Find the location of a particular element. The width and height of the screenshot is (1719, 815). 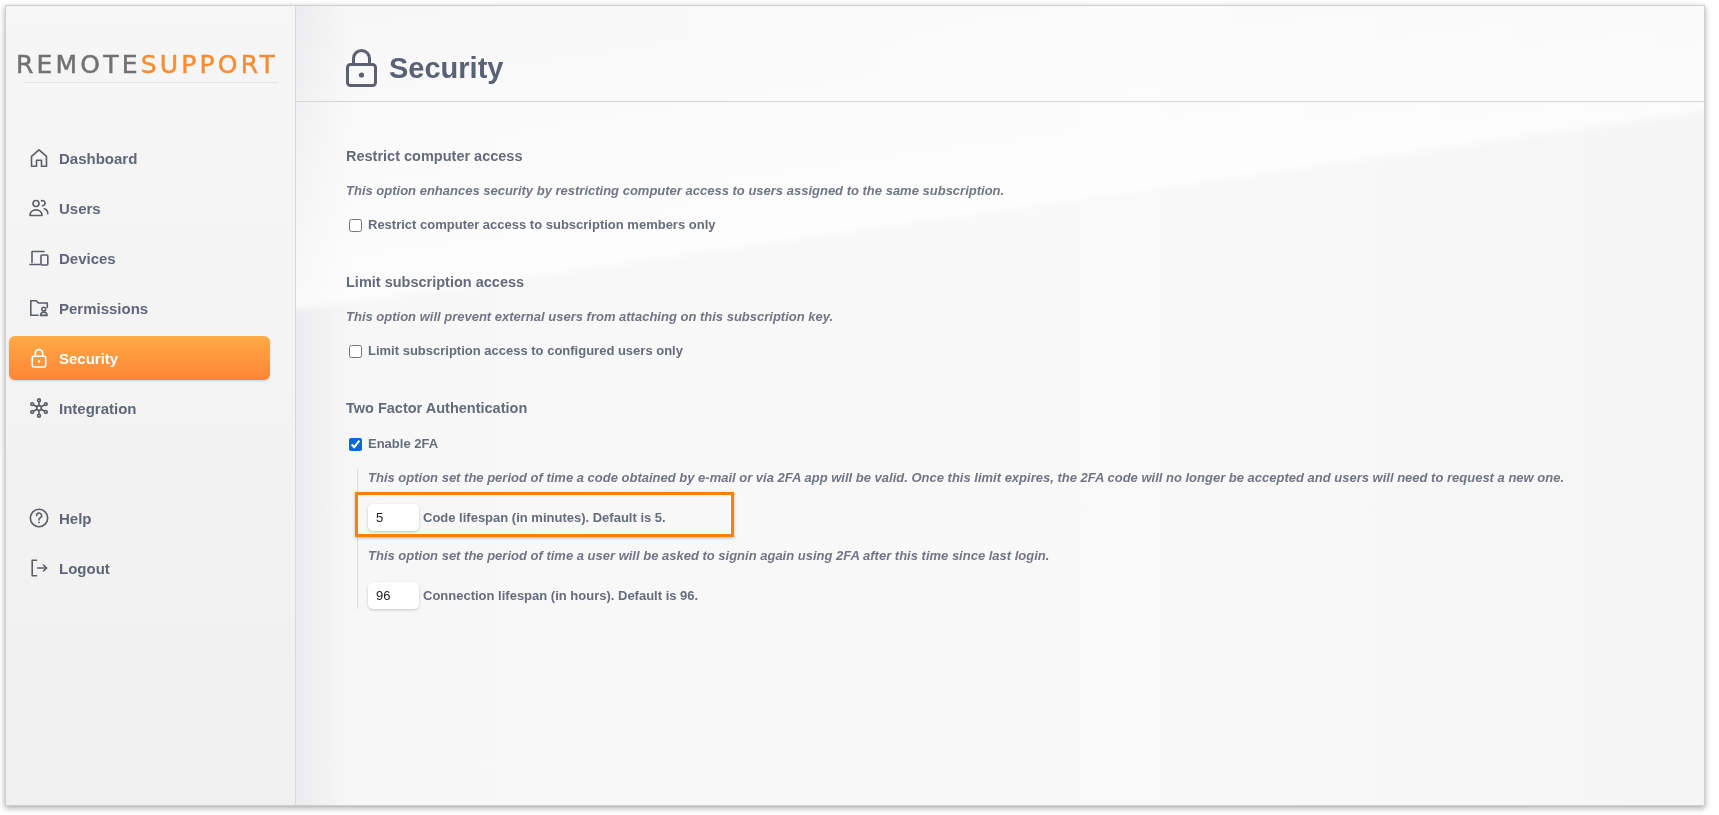

number-field: 5 is located at coordinates (393, 517).